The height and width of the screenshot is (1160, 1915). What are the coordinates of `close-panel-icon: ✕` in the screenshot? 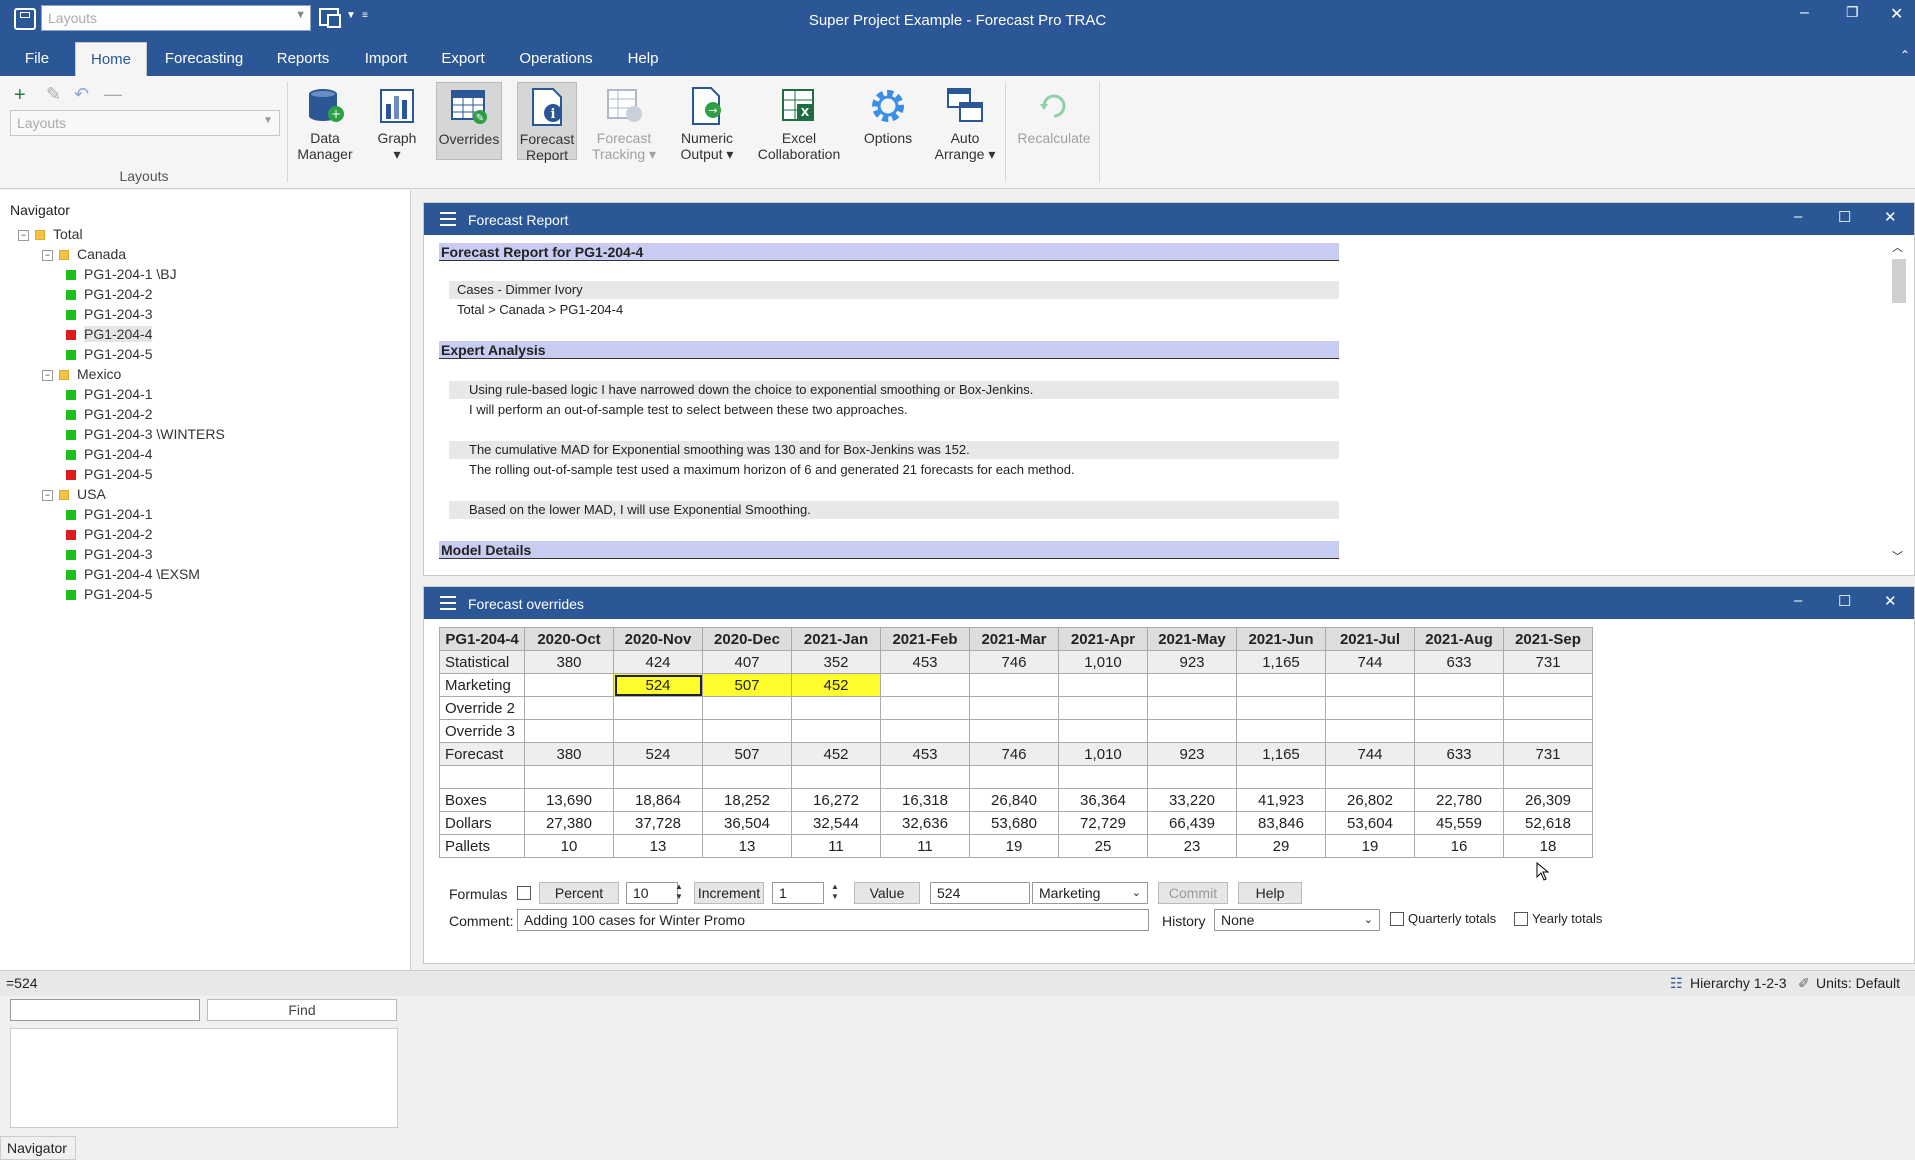 It's located at (1890, 217).